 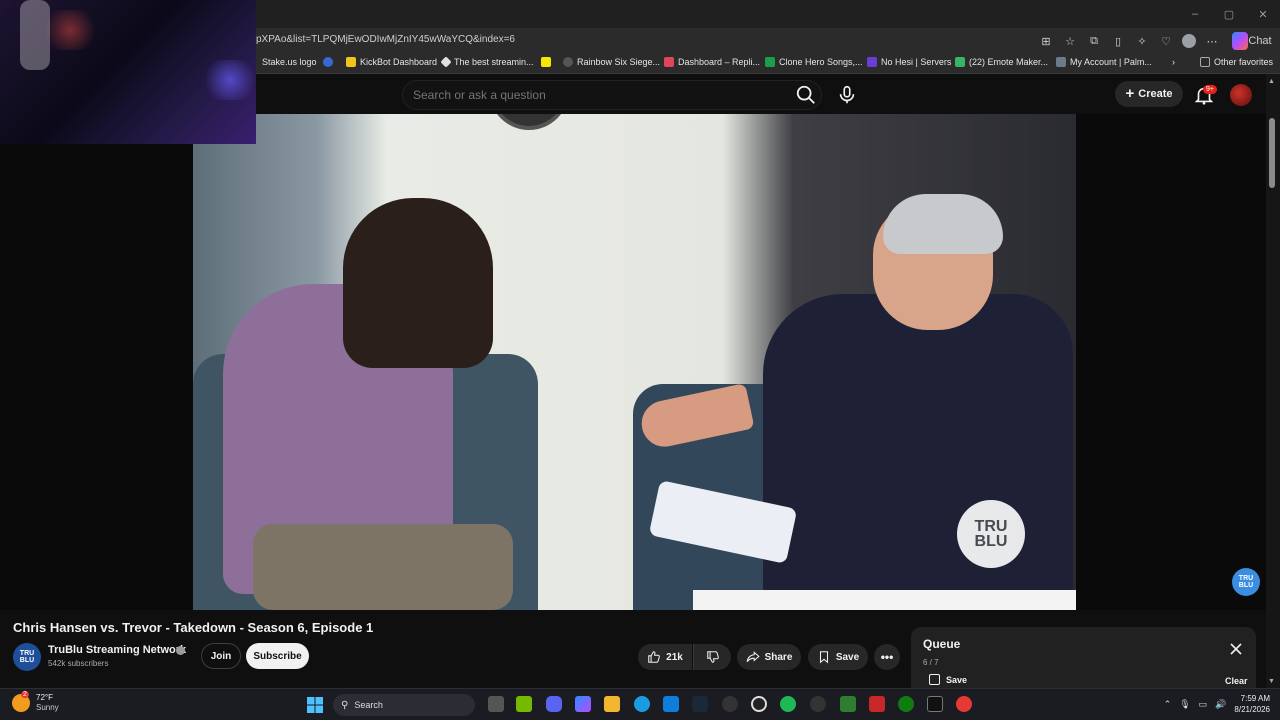 What do you see at coordinates (1263, 14) in the screenshot?
I see `close-window-button: ✕` at bounding box center [1263, 14].